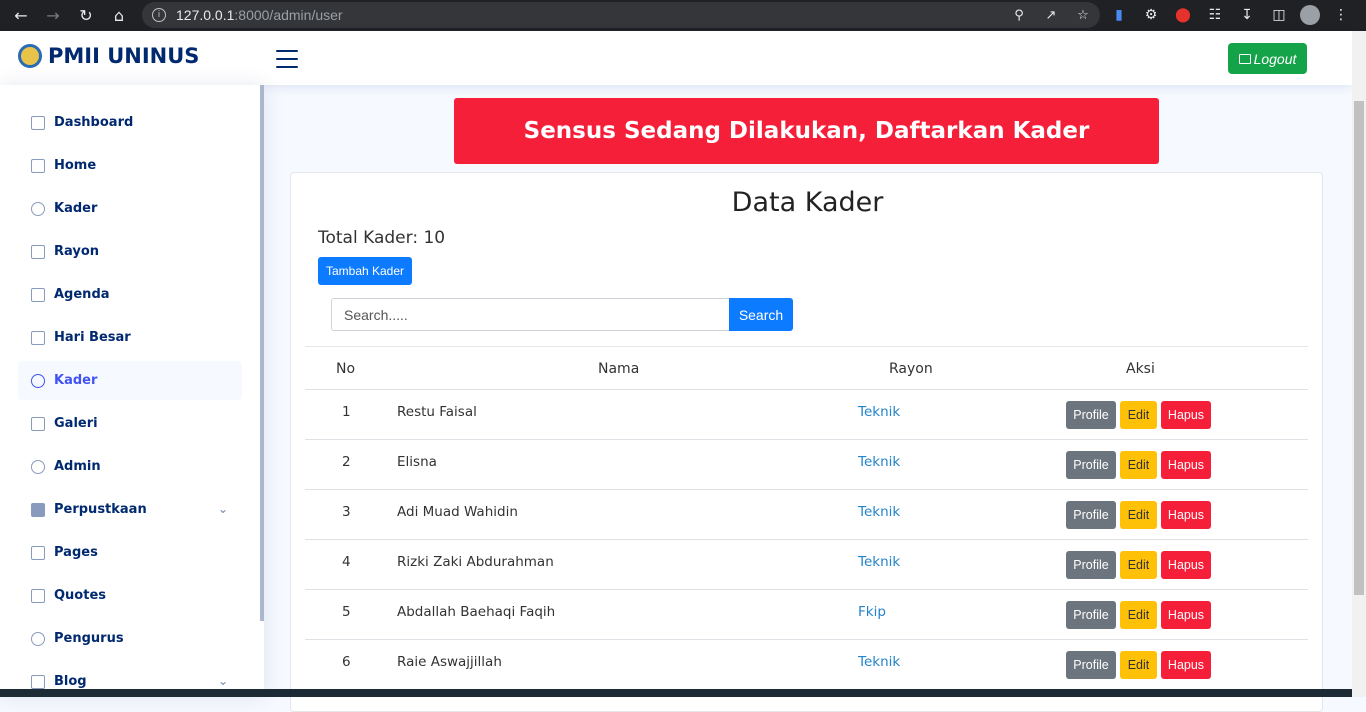  I want to click on sidebar-item-label: Pengurus, so click(89, 638).